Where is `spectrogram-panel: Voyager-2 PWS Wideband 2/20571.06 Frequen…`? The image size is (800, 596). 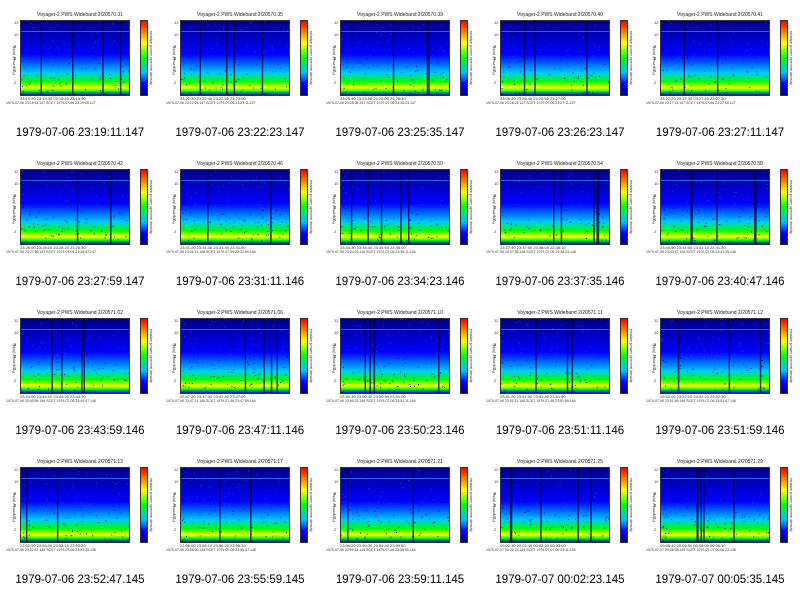
spectrogram-panel: Voyager-2 PWS Wideband 2/20571.06 Frequen… is located at coordinates (240, 372).